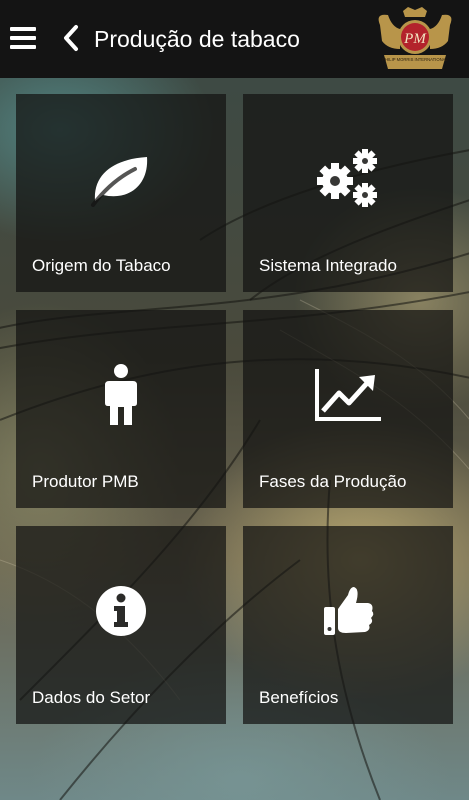 The image size is (469, 800). Describe the element at coordinates (415, 59) in the screenshot. I see `svg-text: PHILIP MORRIS INTERNATIONAL` at that location.